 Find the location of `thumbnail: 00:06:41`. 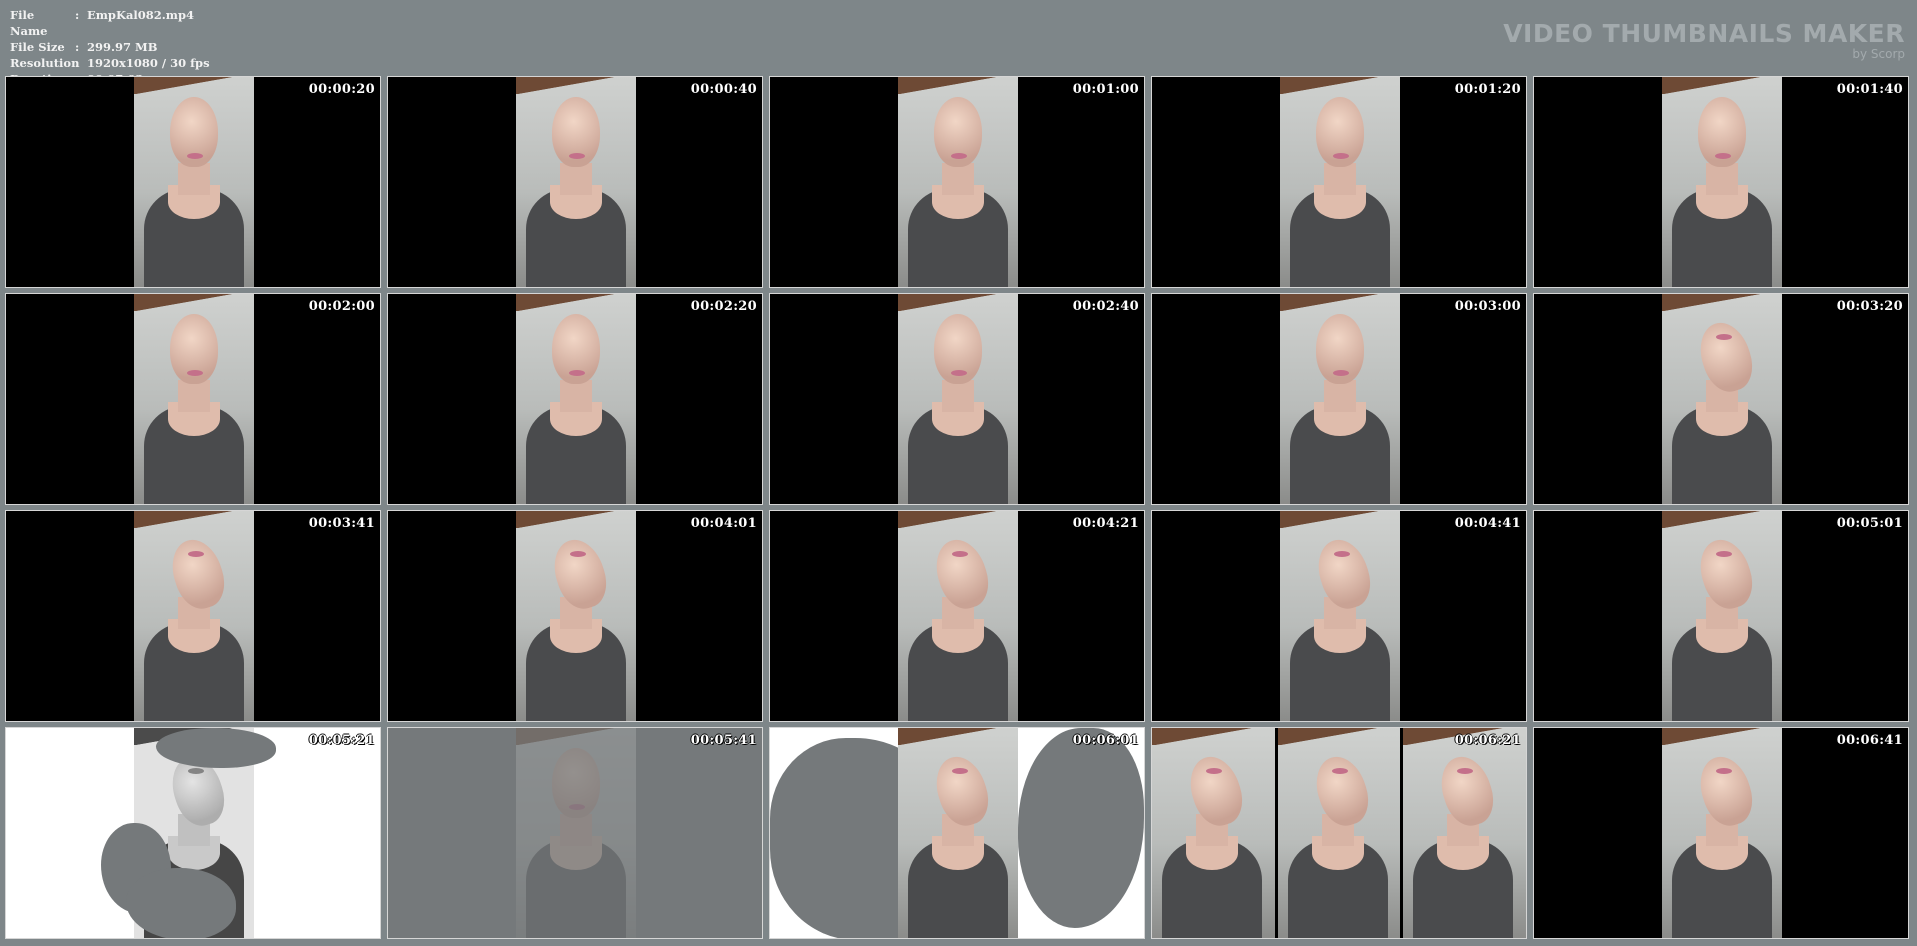

thumbnail: 00:06:41 is located at coordinates (1721, 833).